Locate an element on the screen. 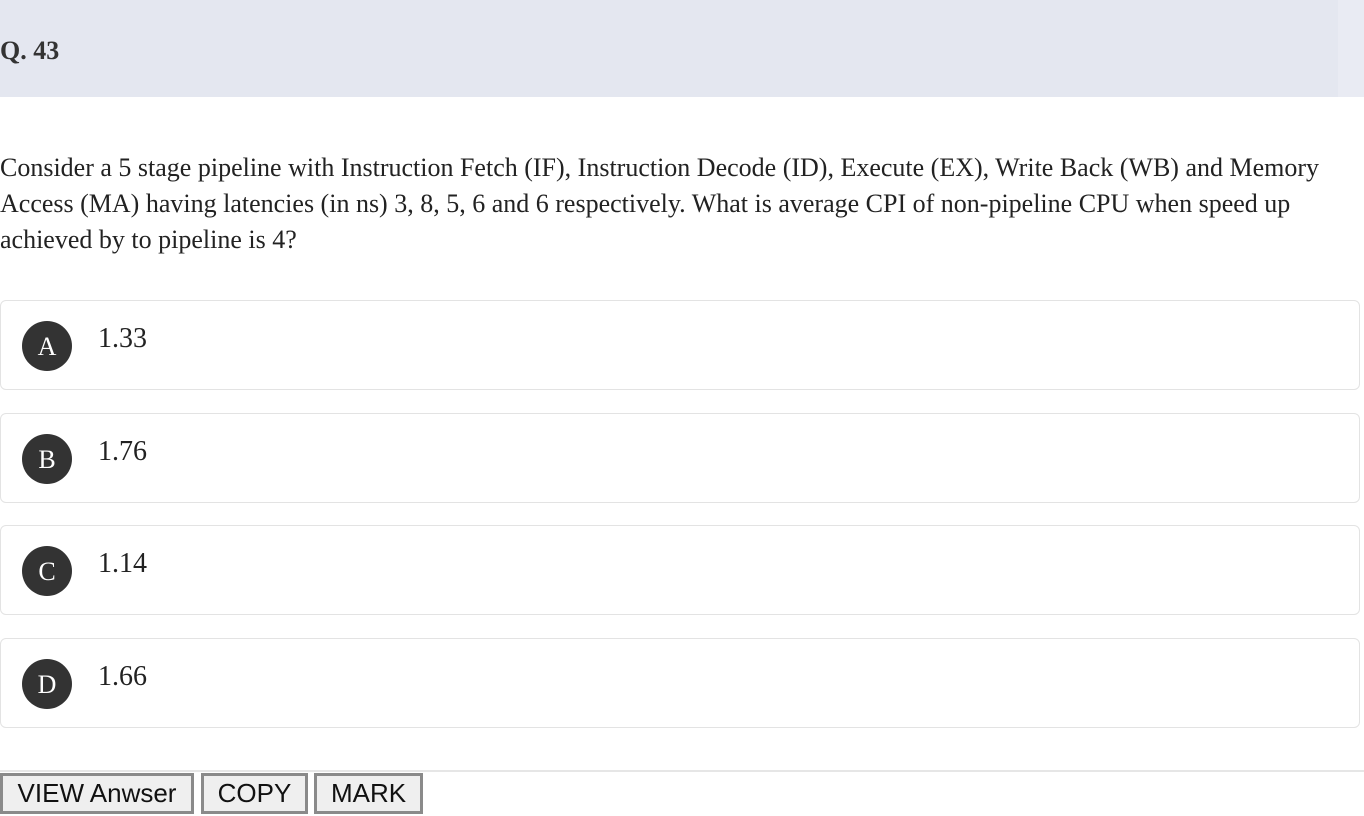 The image size is (1364, 816). option-d: D 1.66 is located at coordinates (680, 683).